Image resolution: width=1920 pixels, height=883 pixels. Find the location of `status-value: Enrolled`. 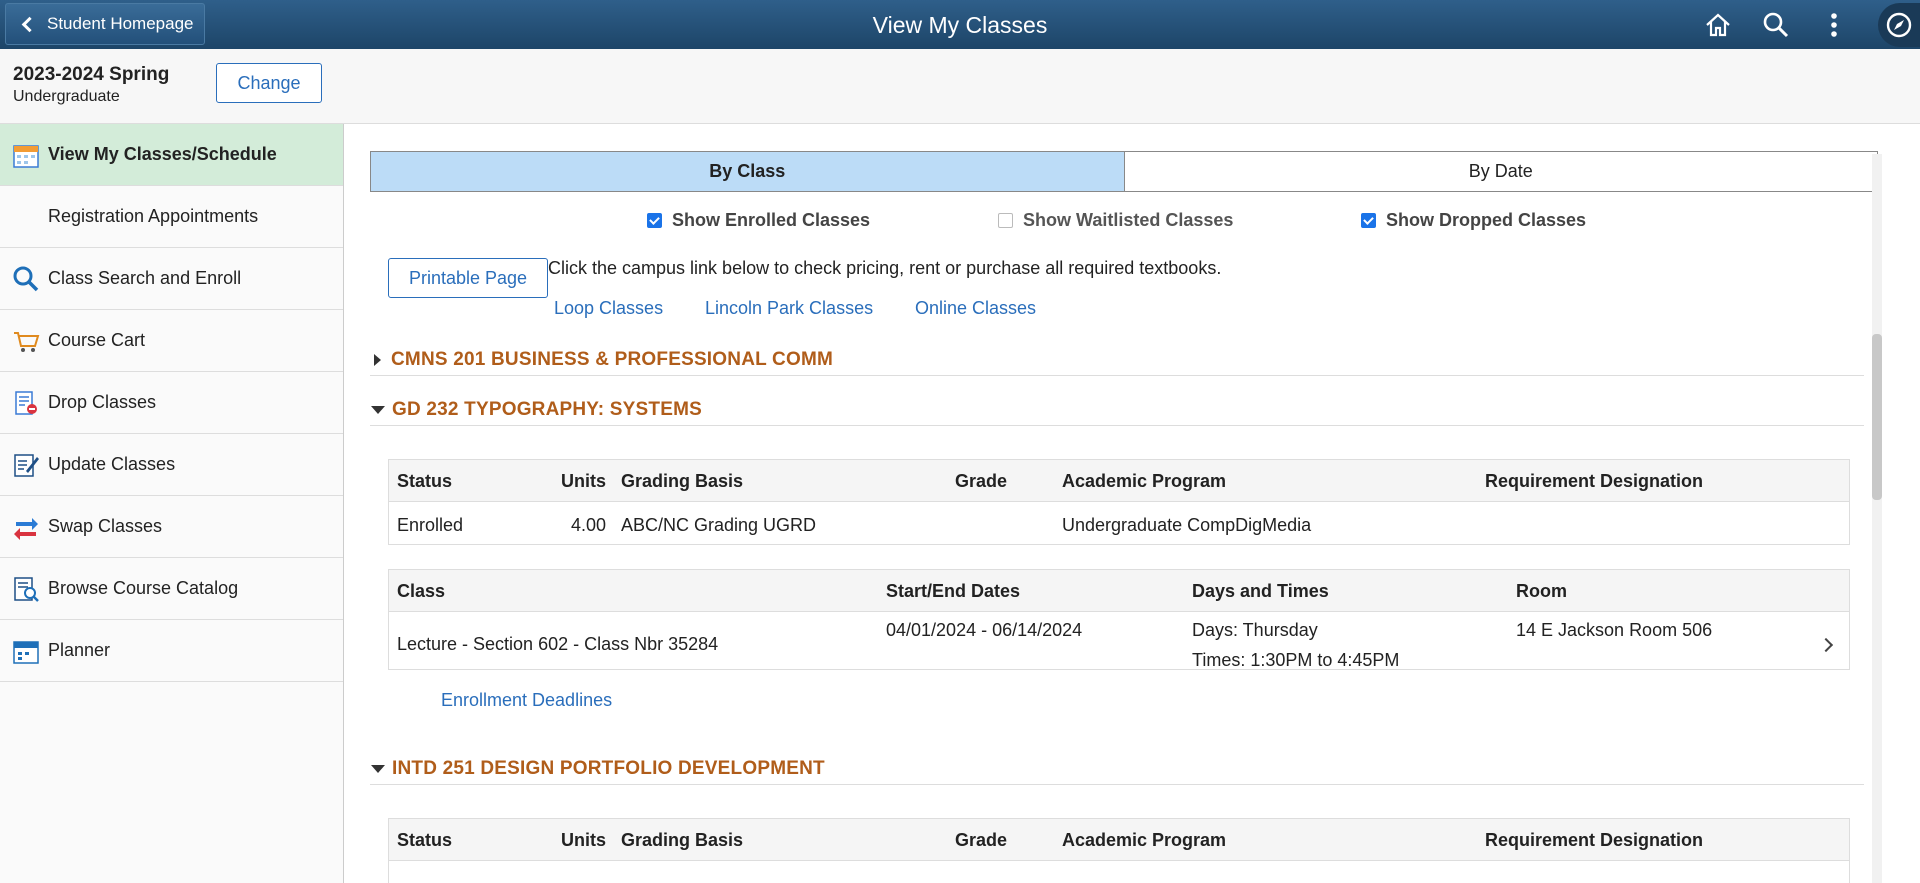

status-value: Enrolled is located at coordinates (430, 525).